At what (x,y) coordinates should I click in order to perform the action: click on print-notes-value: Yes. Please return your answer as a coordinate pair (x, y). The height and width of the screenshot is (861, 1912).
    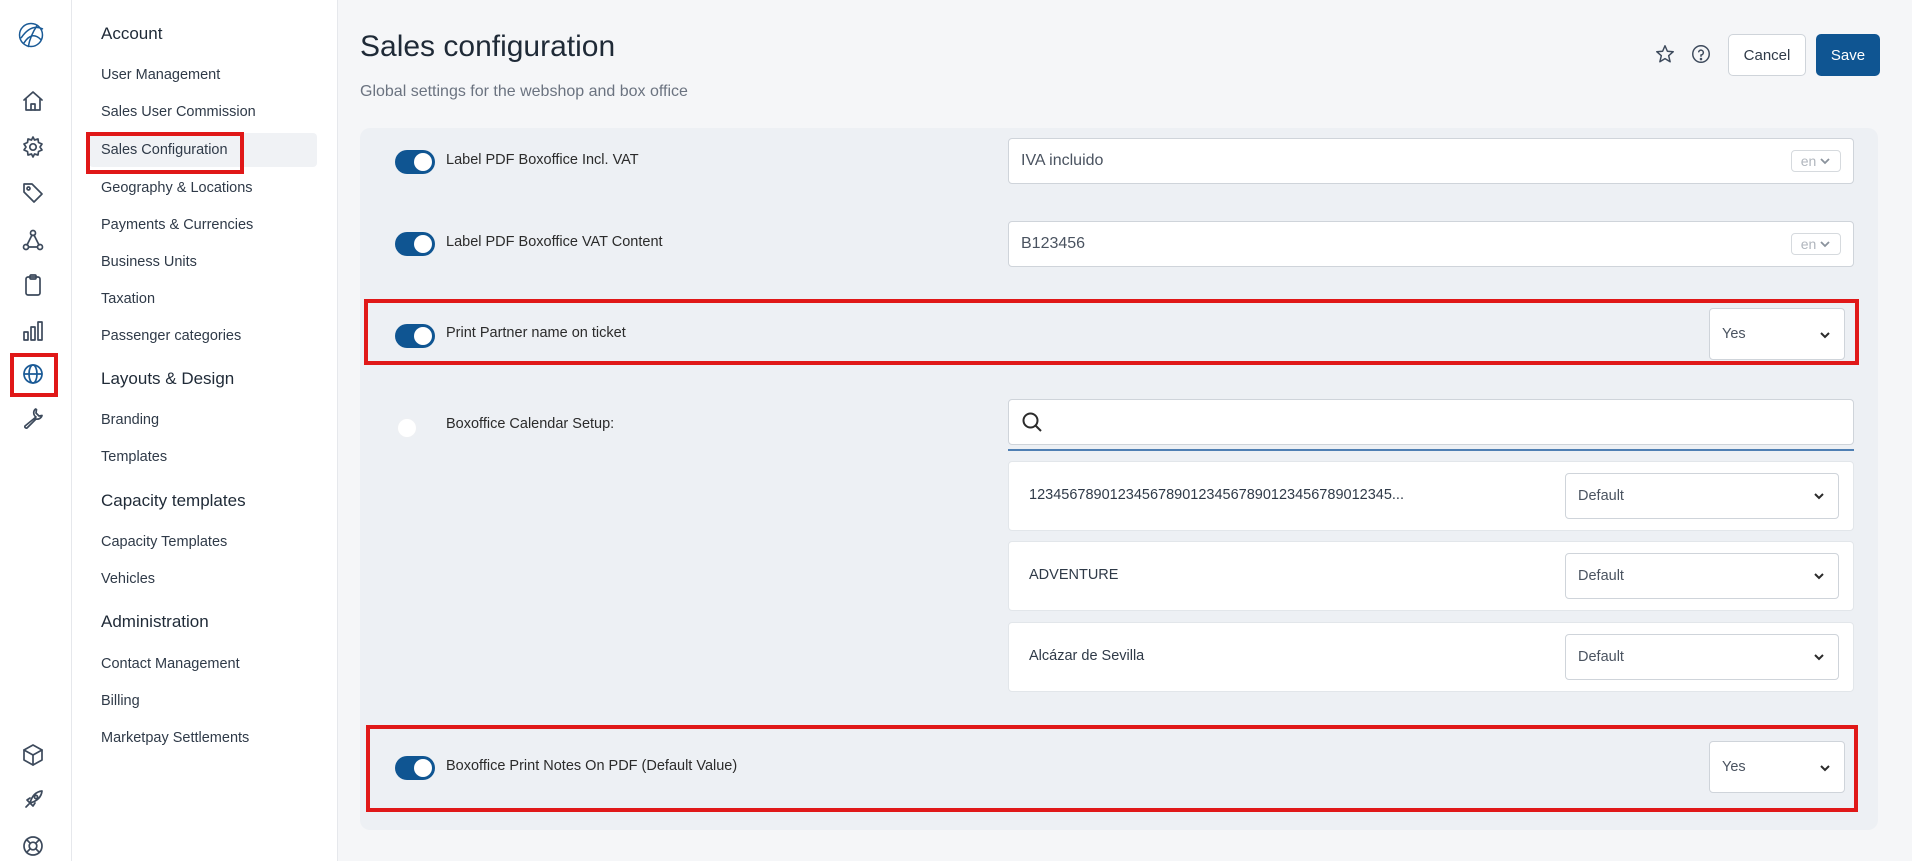
    Looking at the image, I should click on (1734, 767).